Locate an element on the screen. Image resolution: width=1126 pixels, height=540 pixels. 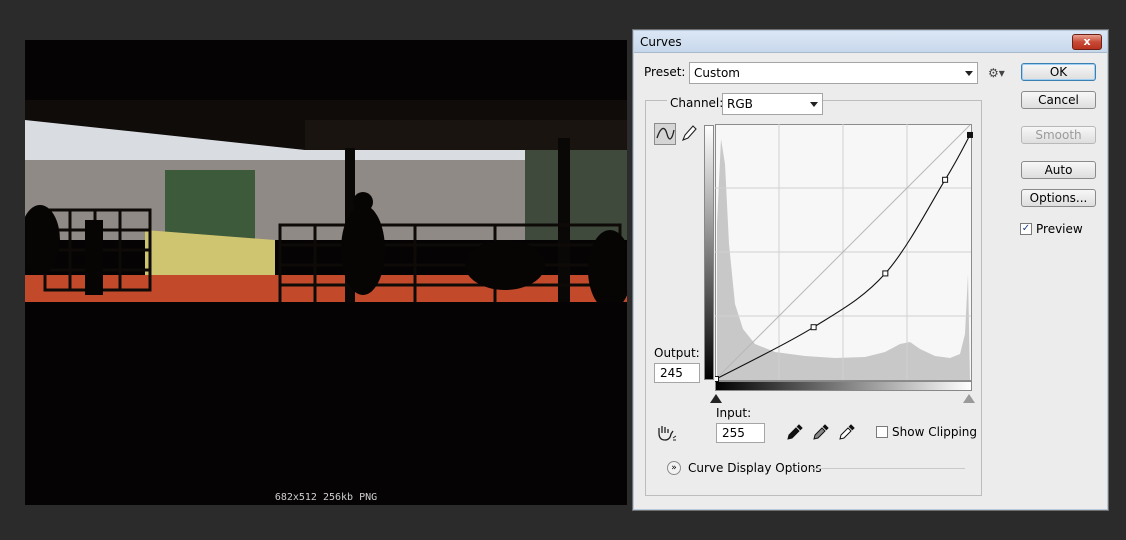
show-clipping-label: Show Clipping is located at coordinates (935, 432).